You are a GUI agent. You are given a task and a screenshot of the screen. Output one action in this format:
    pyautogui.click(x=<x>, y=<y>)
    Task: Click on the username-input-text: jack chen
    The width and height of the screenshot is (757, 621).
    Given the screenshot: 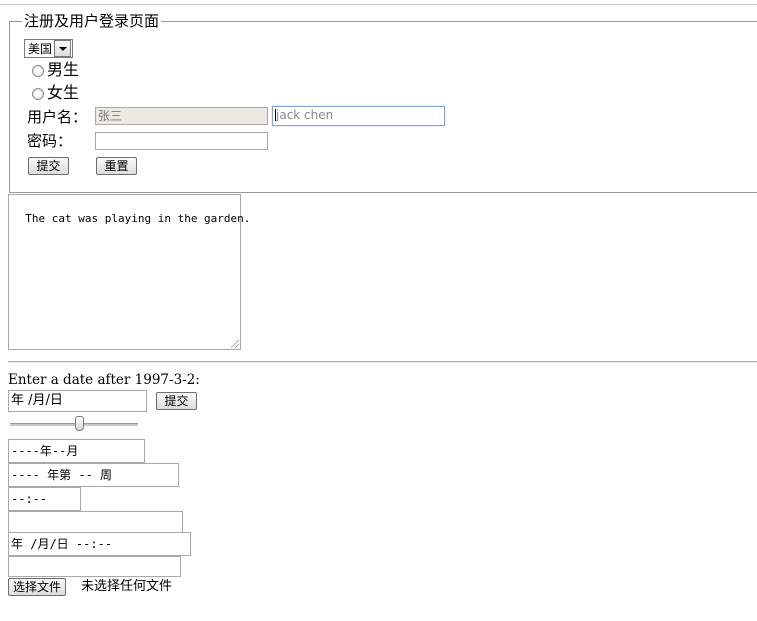 What is the action you would take?
    pyautogui.click(x=305, y=115)
    